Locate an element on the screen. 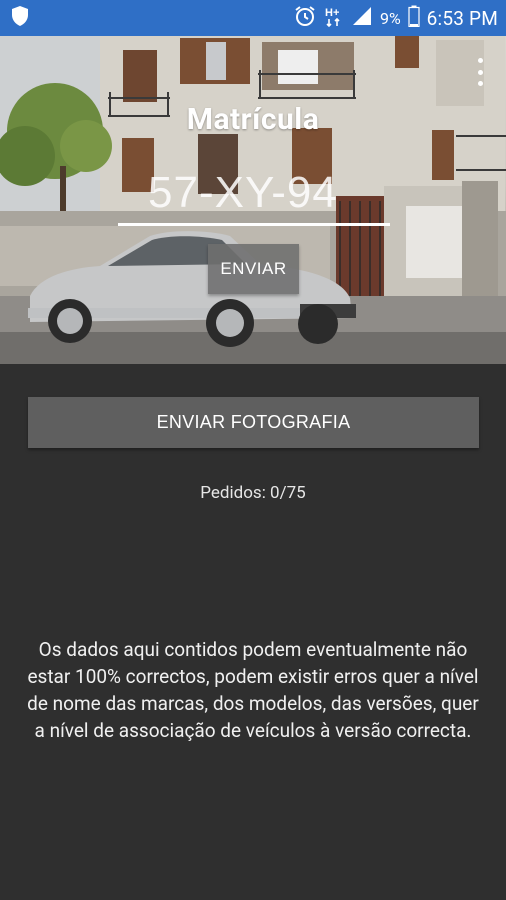 The width and height of the screenshot is (506, 900). more-vertical-icon is located at coordinates (480, 72).